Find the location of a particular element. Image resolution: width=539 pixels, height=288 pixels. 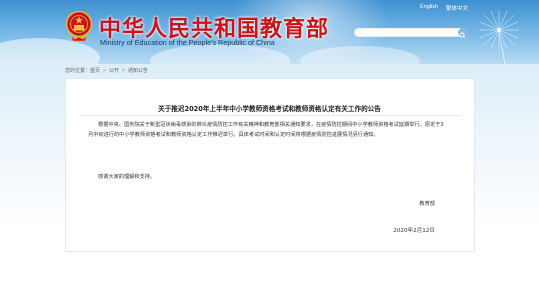

breadcrumb: 您的位置：首页 > 公开 > 通知公告 is located at coordinates (106, 71).